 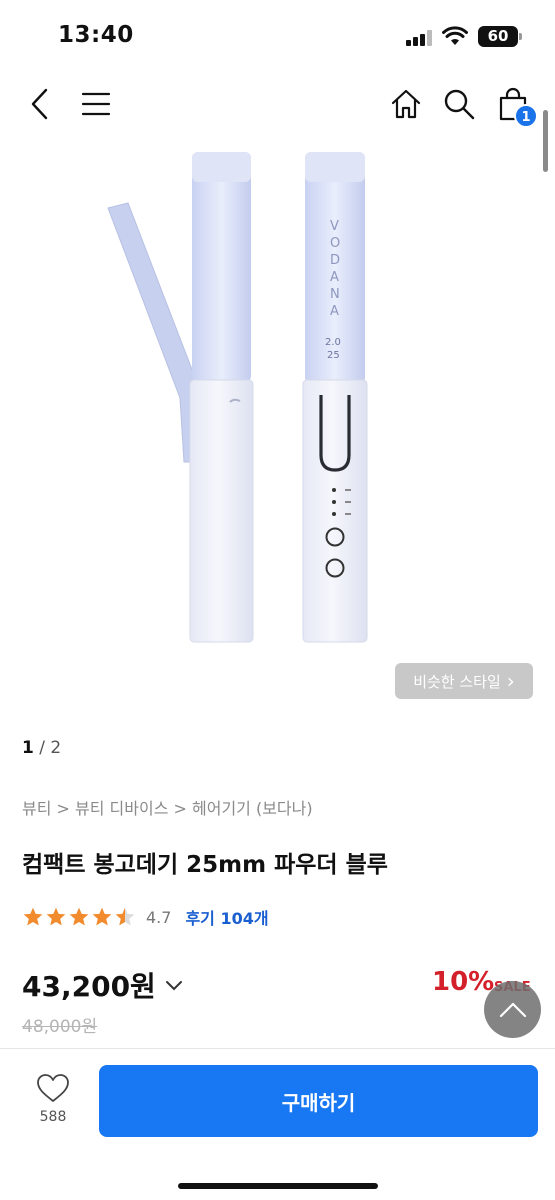 I want to click on battery-indicator: 60, so click(x=500, y=36).